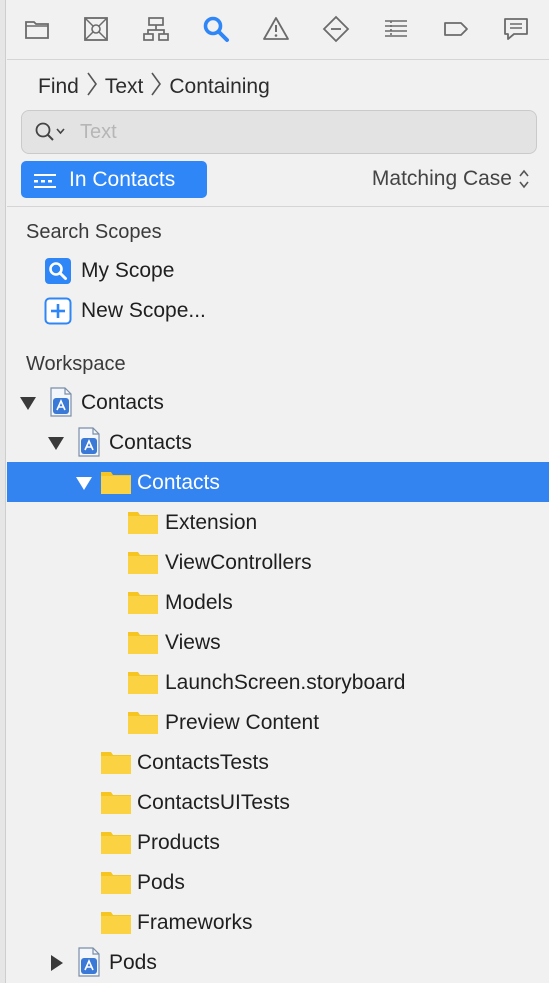  Describe the element at coordinates (45, 180) in the screenshot. I see `scope-bars-icon` at that location.